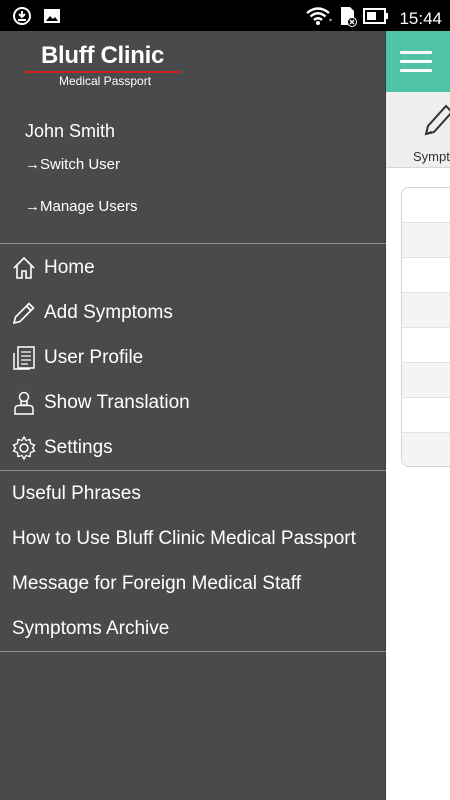  Describe the element at coordinates (24, 403) in the screenshot. I see `person-icon` at that location.